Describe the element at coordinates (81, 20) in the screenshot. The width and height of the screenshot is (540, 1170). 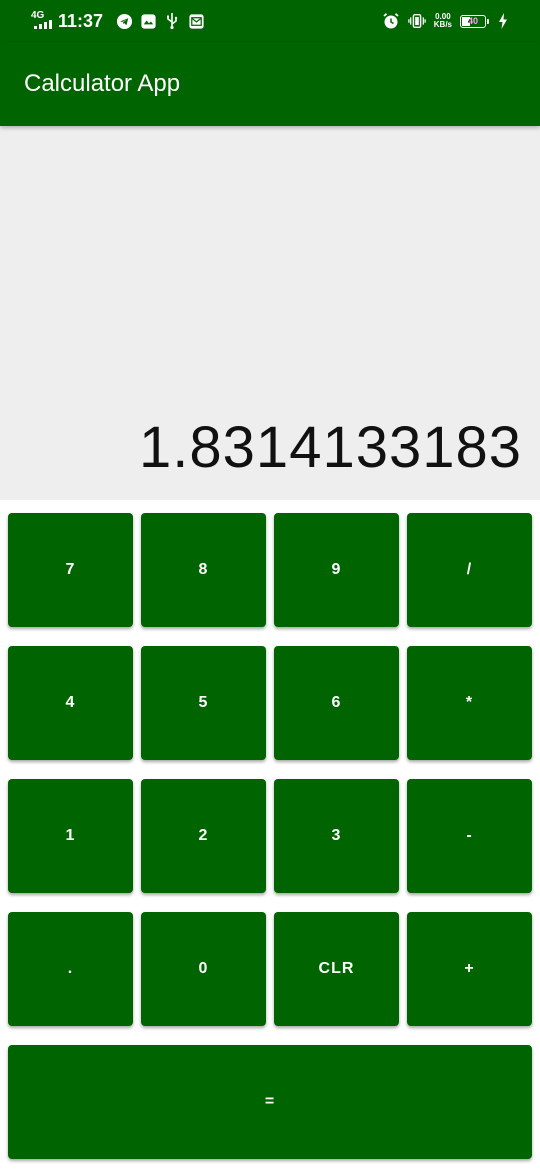
I see `status-time: 11:37` at that location.